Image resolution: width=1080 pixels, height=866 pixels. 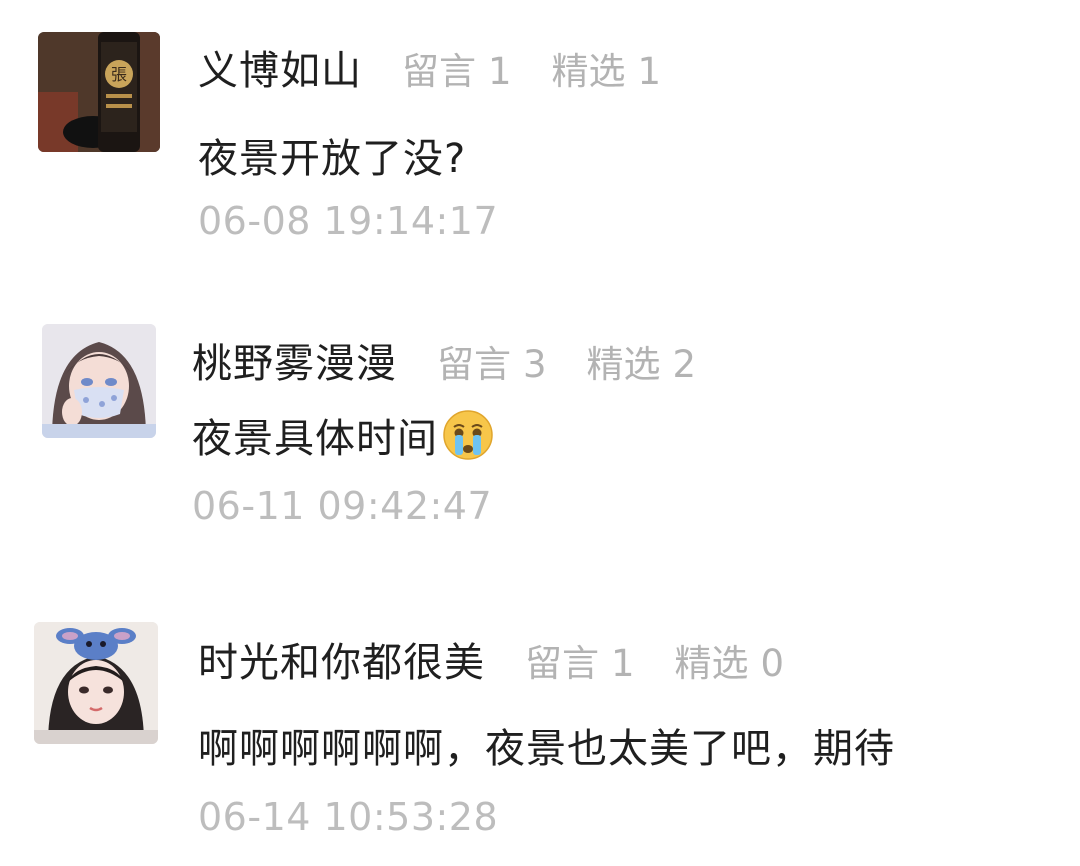 What do you see at coordinates (491, 659) in the screenshot?
I see `comment-meta: 时光和你都很美 留言 1 精选 0` at bounding box center [491, 659].